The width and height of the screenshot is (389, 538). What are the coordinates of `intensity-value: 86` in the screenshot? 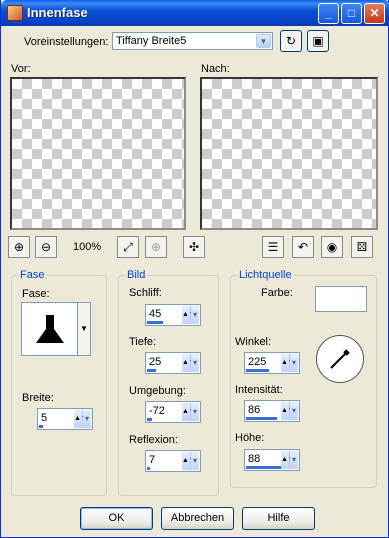 It's located at (254, 410).